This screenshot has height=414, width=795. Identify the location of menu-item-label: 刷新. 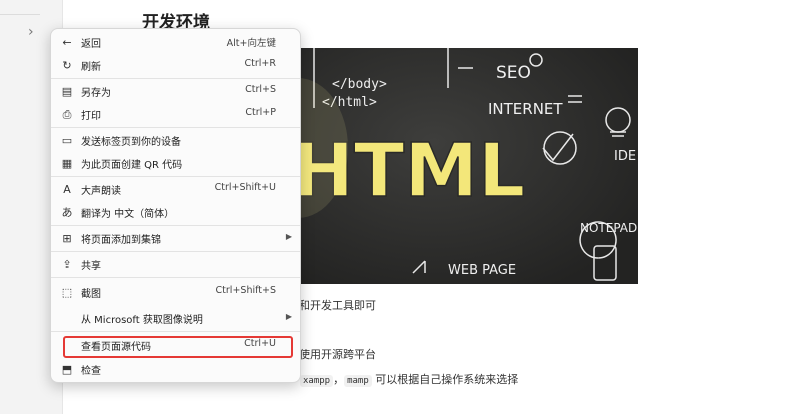
(91, 67).